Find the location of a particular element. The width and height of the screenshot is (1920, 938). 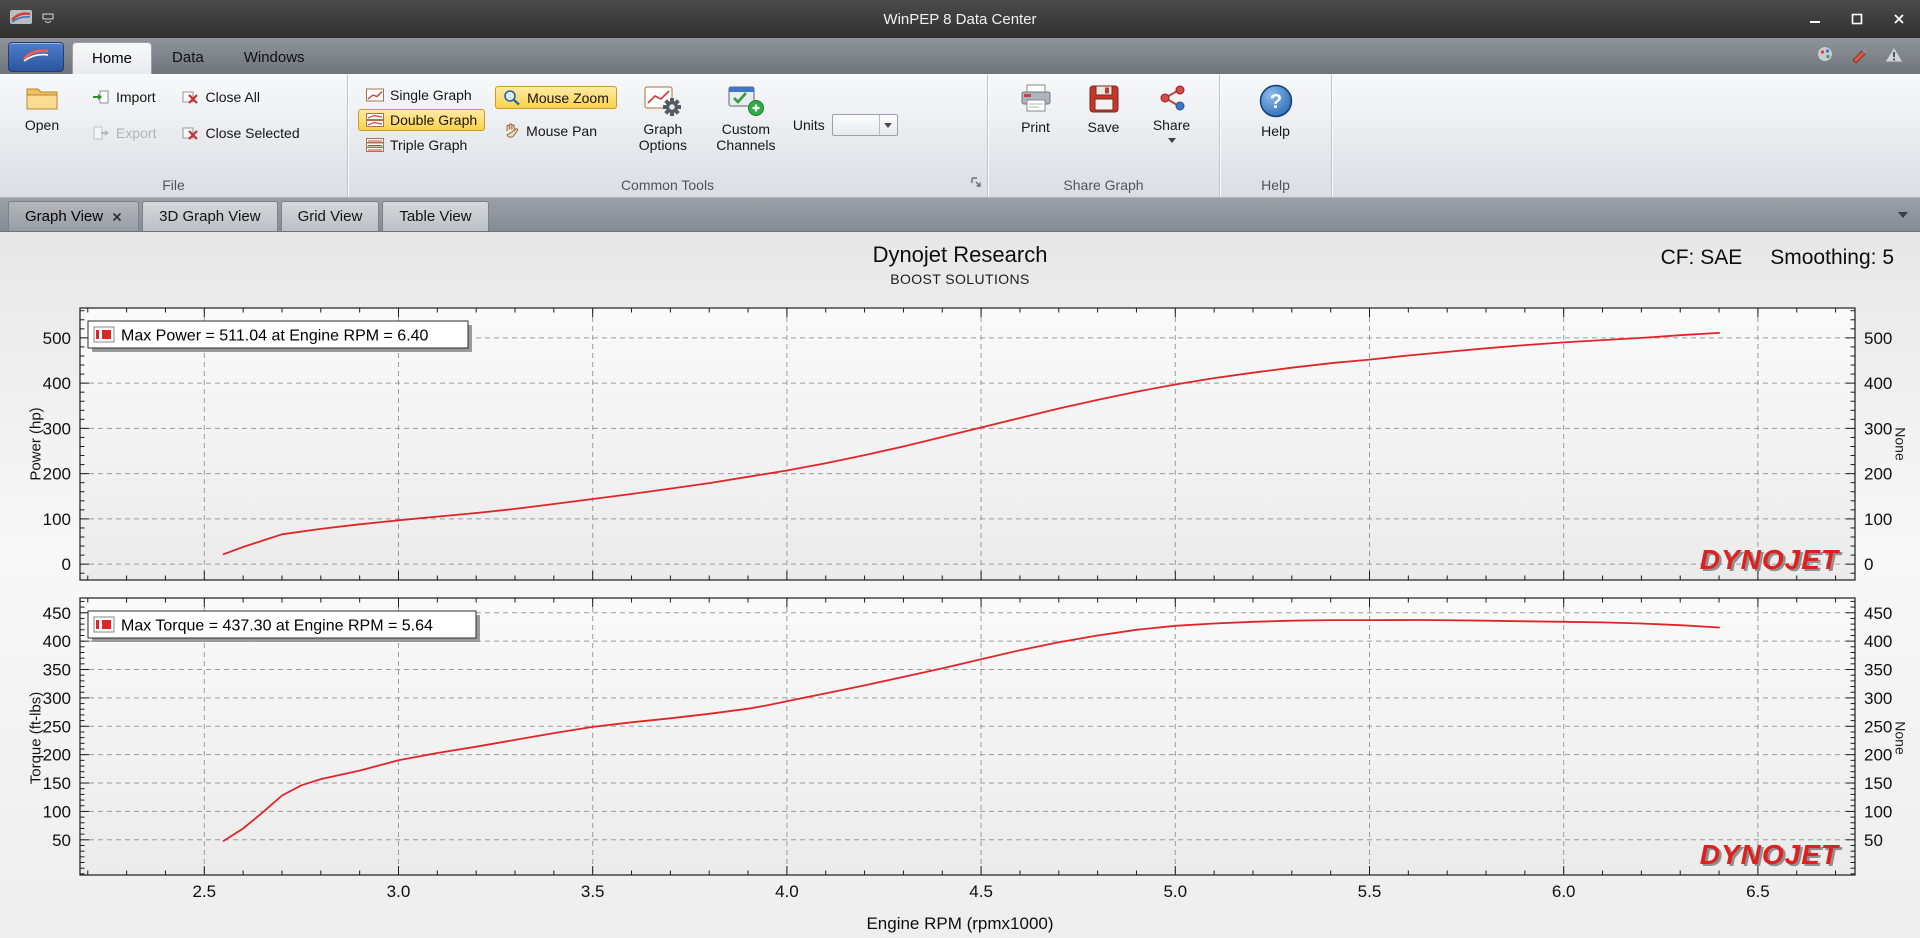

dialog-launcher-icon is located at coordinates (976, 184).